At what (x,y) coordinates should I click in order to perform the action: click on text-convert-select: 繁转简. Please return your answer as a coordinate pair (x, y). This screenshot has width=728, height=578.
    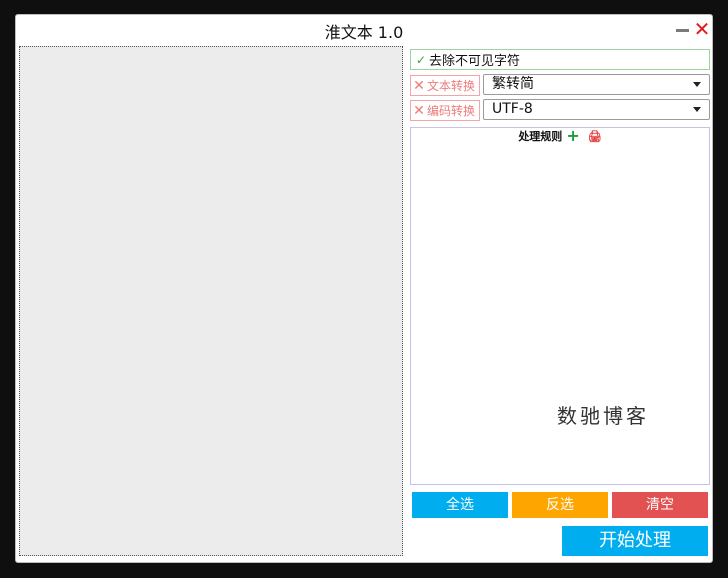
    Looking at the image, I should click on (596, 84).